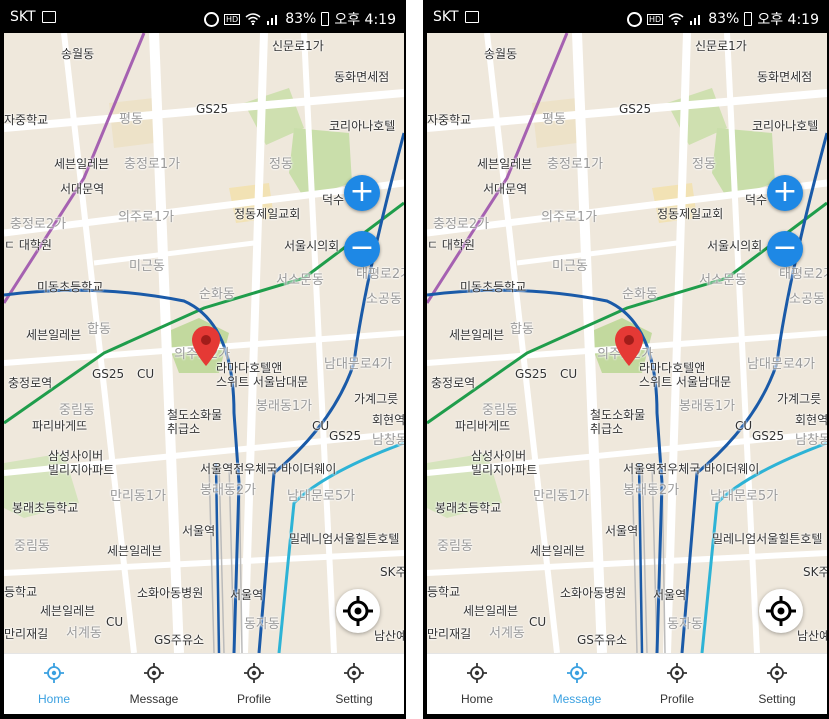 This screenshot has height=719, width=829. What do you see at coordinates (78, 54) in the screenshot?
I see `map-label: 송월동` at bounding box center [78, 54].